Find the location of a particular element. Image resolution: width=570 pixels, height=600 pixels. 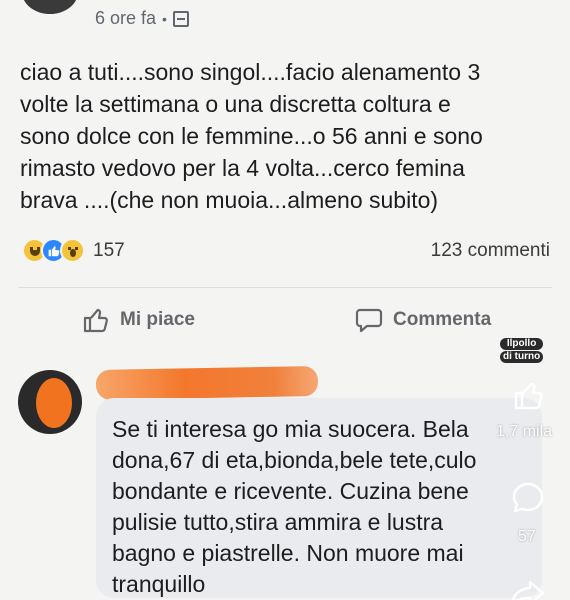

like-button: Mi piace is located at coordinates (138, 320).